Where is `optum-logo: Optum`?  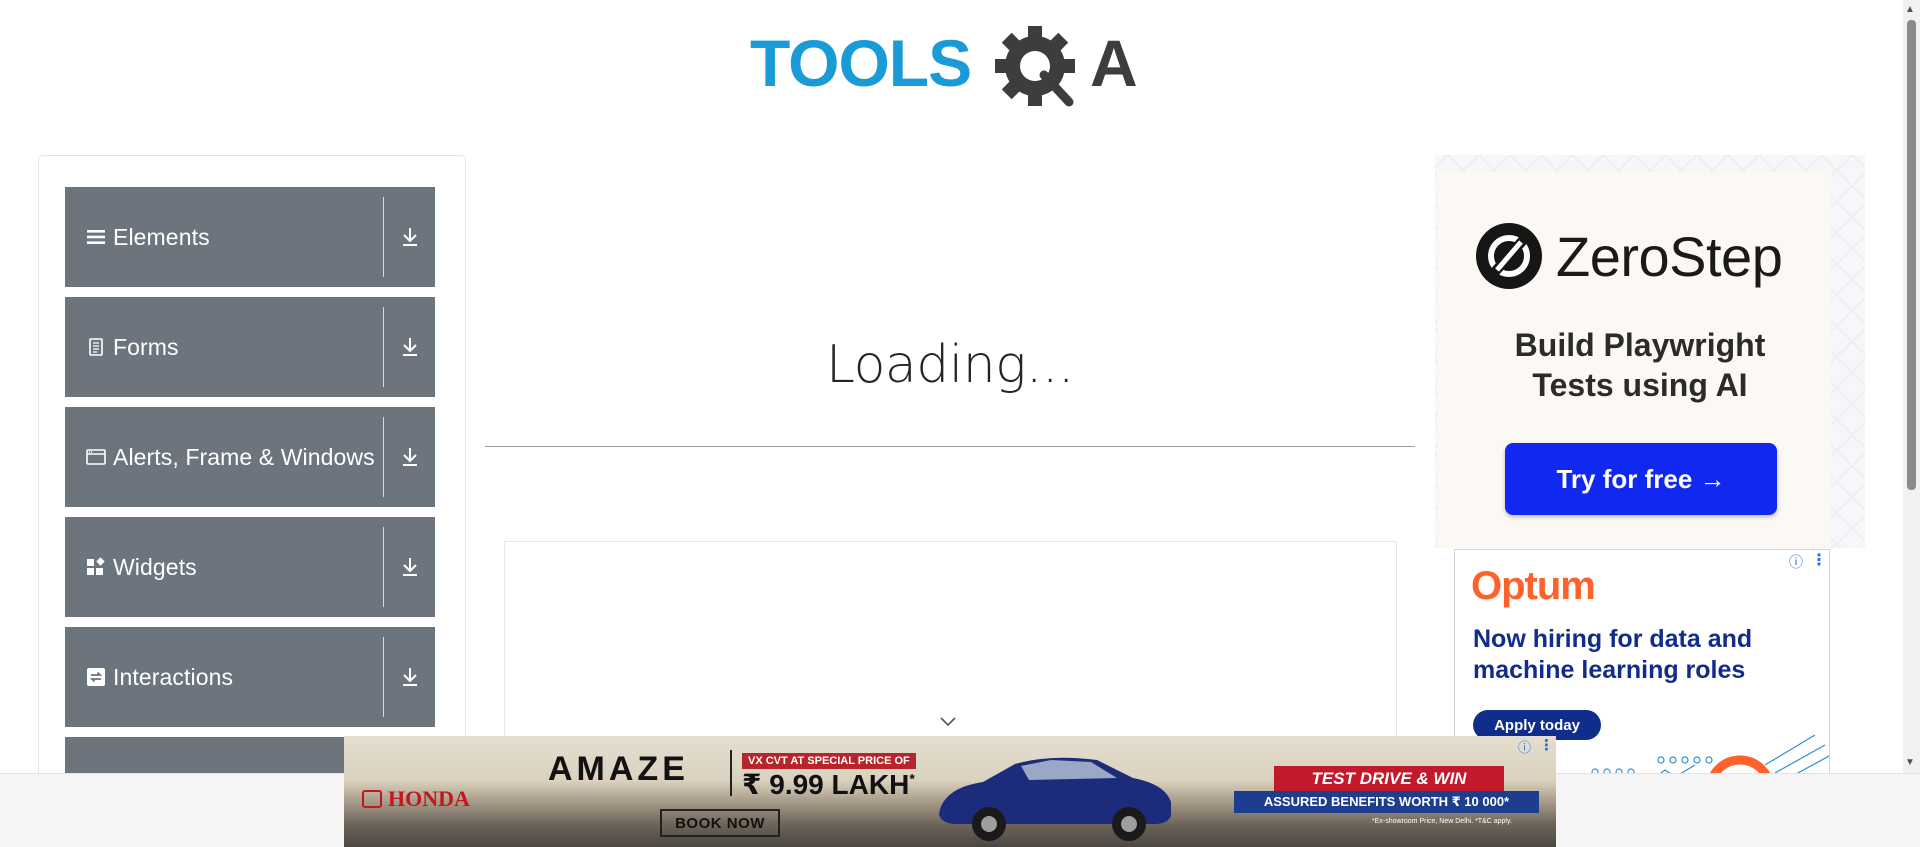
optum-logo: Optum is located at coordinates (1533, 586).